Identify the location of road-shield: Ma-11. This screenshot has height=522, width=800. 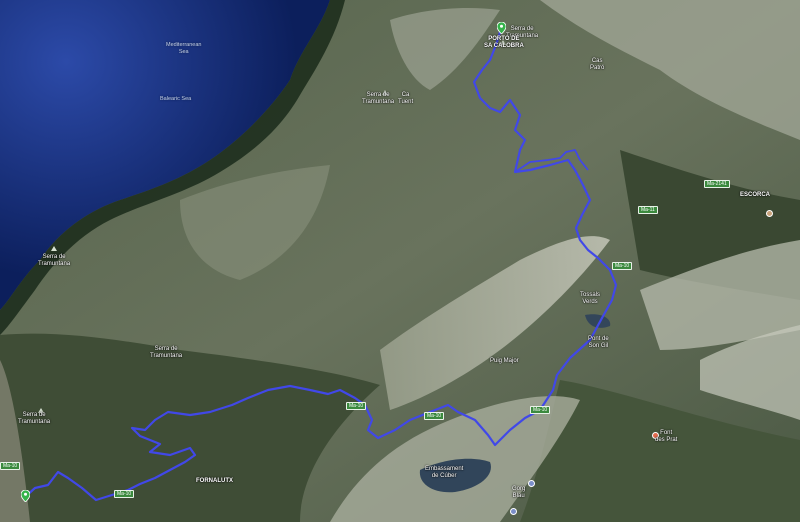
(648, 210).